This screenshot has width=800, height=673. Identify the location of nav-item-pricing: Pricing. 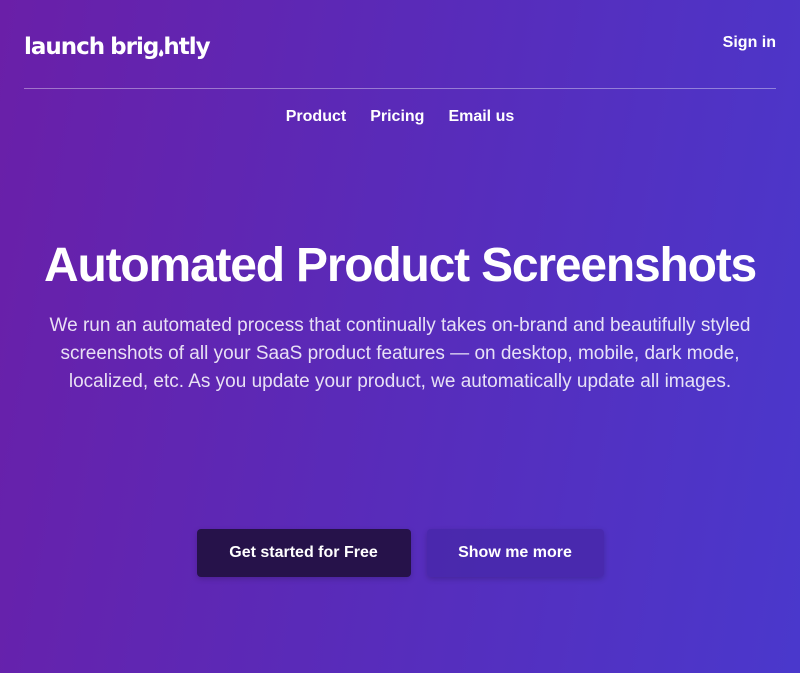
(397, 117).